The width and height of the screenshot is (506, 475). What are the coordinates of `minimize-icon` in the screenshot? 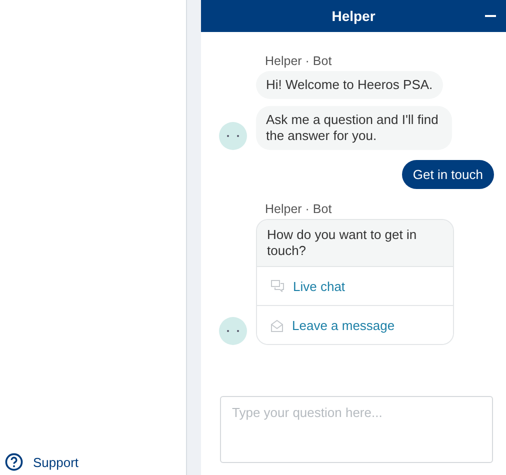 It's located at (490, 16).